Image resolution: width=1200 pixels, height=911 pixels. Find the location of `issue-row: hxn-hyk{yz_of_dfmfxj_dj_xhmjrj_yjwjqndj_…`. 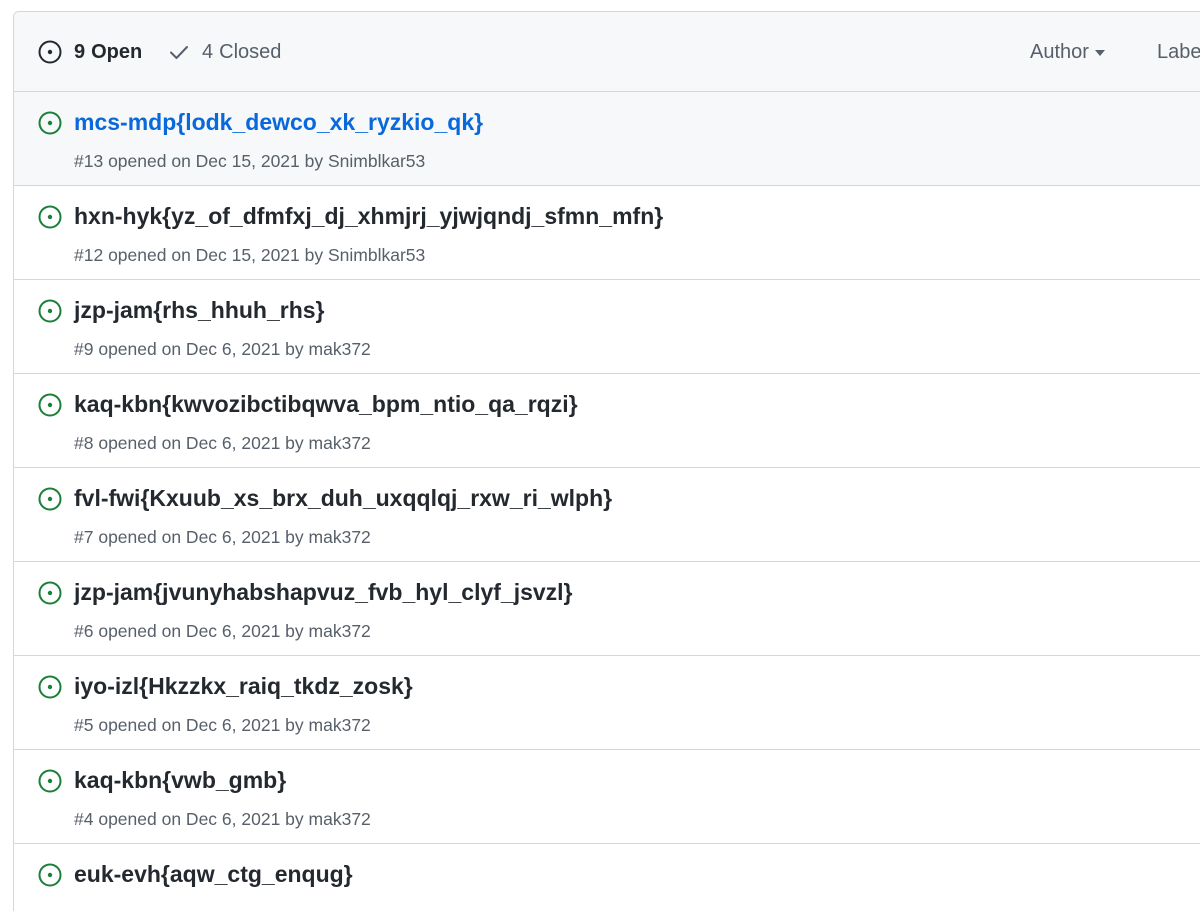

issue-row: hxn-hyk{yz_of_dfmfxj_dj_xhmjrj_yjwjqndj_… is located at coordinates (607, 233).